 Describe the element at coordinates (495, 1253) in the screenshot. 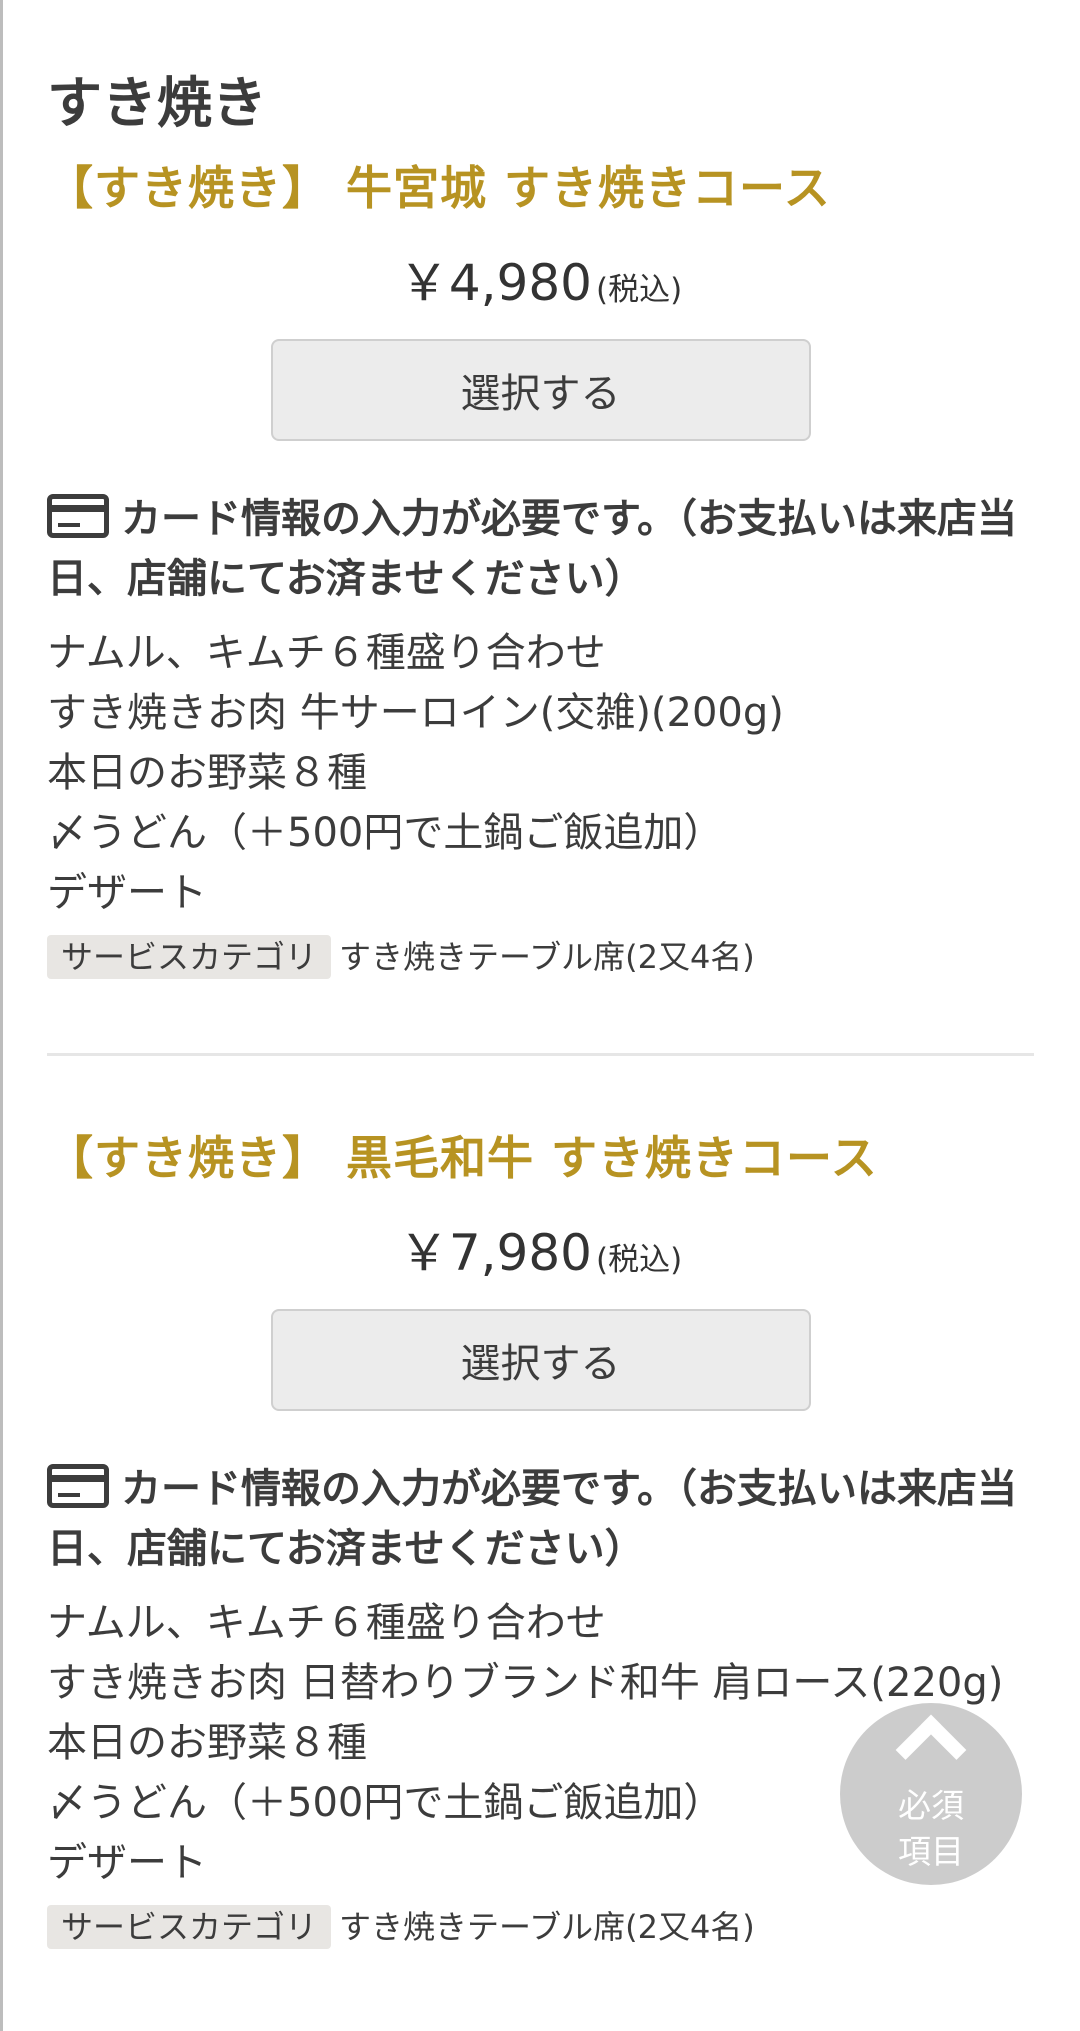

I see `price-amount: ￥7,980` at that location.